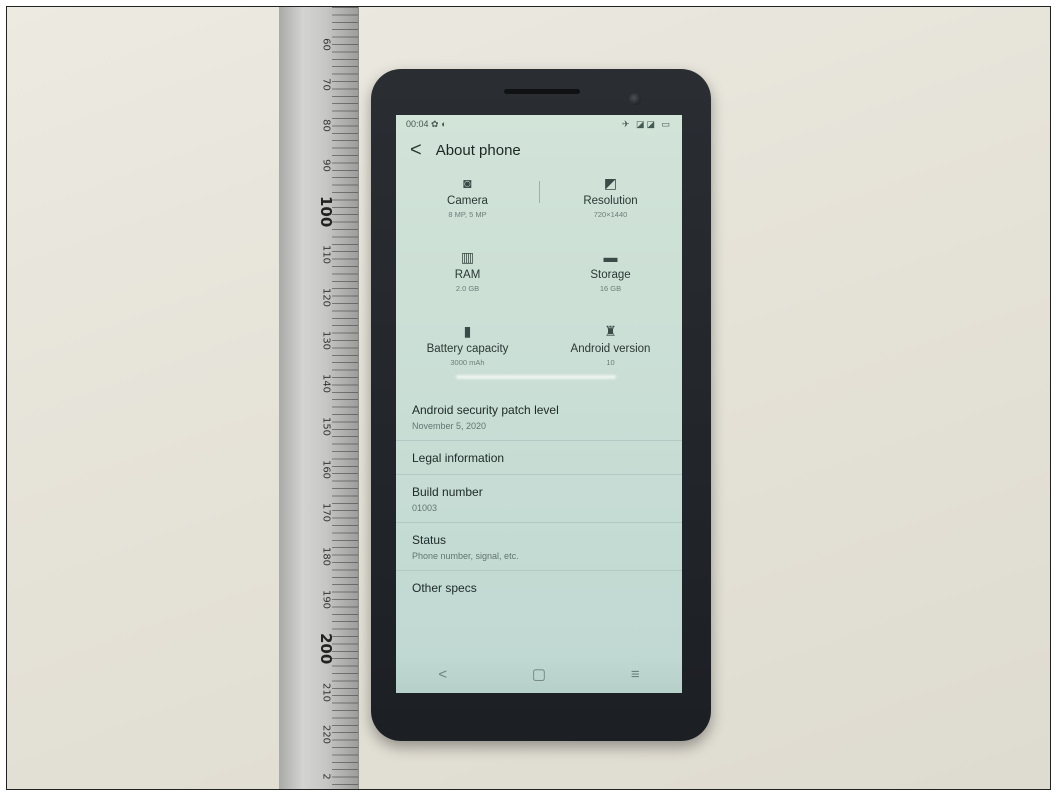 This screenshot has height=794, width=1057. What do you see at coordinates (467, 288) in the screenshot?
I see `spec-value: 2.0 GB` at bounding box center [467, 288].